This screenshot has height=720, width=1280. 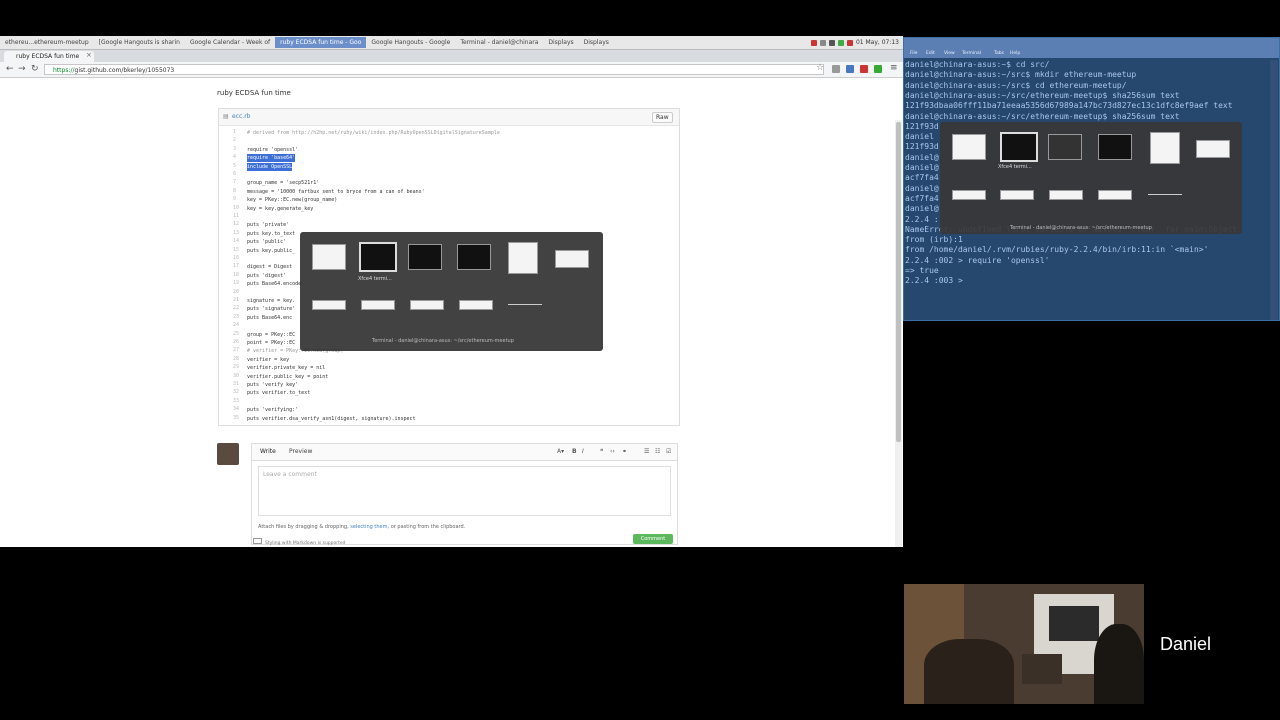 What do you see at coordinates (226, 116) in the screenshot?
I see `file-icon: ▤` at bounding box center [226, 116].